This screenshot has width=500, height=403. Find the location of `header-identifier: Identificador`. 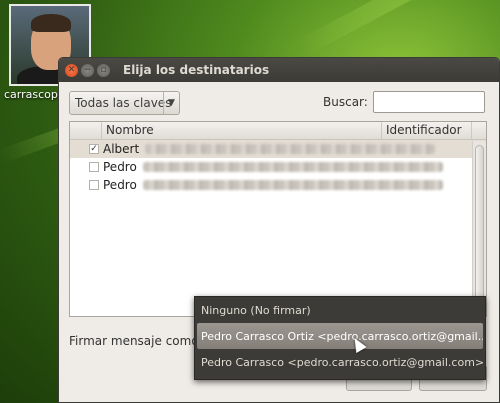

header-identifier: Identificador is located at coordinates (427, 130).